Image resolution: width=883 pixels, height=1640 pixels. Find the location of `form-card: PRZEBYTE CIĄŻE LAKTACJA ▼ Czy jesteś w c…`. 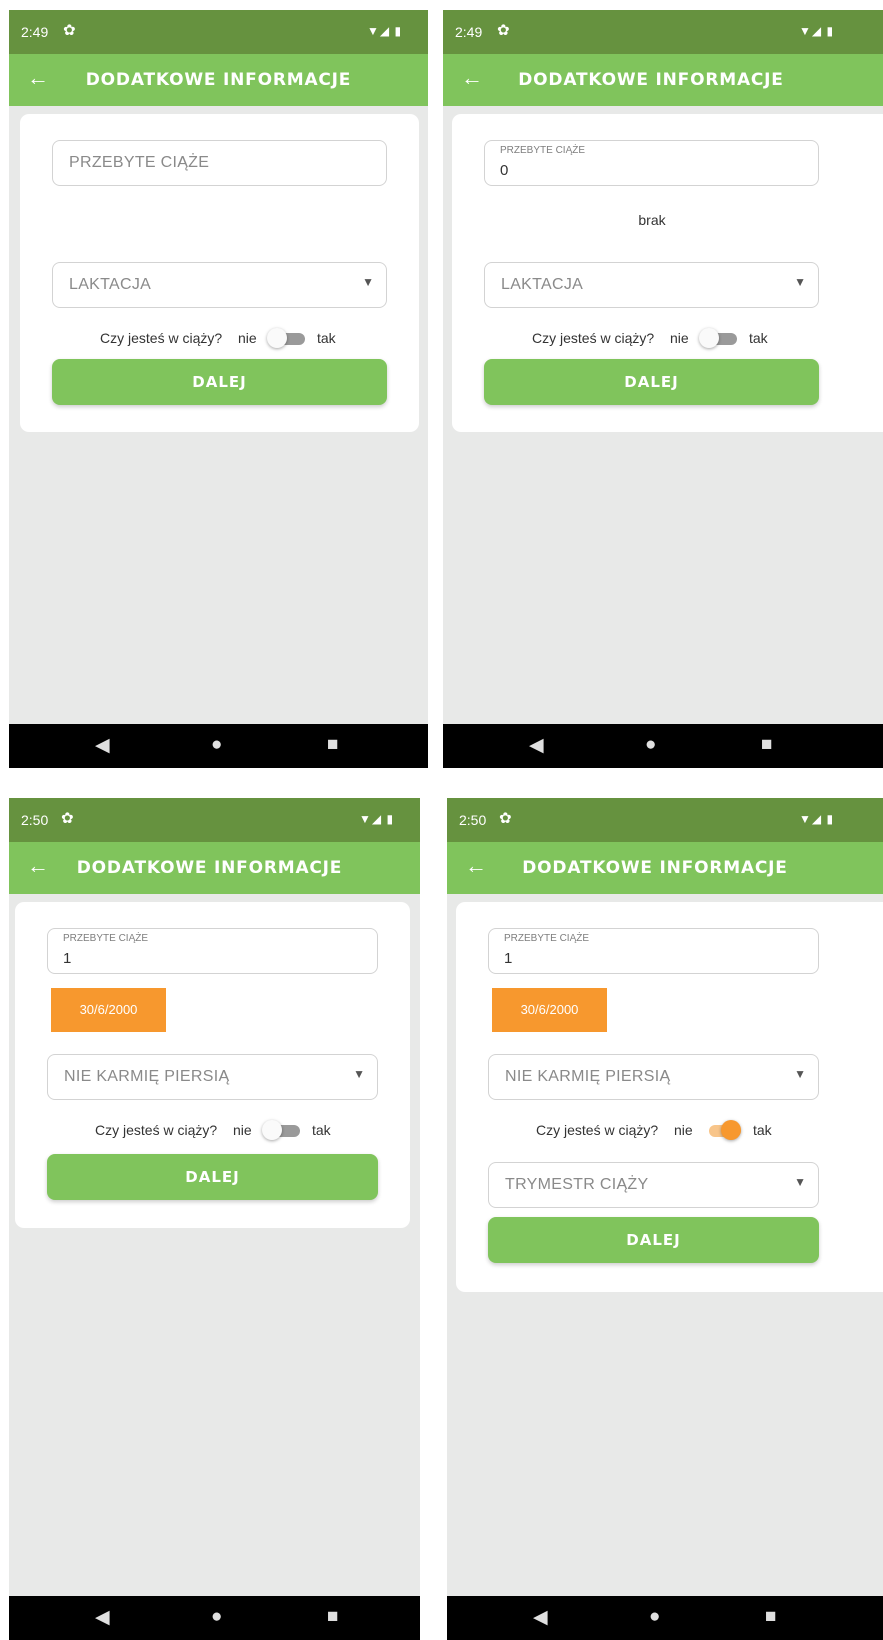

form-card: PRZEBYTE CIĄŻE LAKTACJA ▼ Czy jesteś w c… is located at coordinates (219, 273).